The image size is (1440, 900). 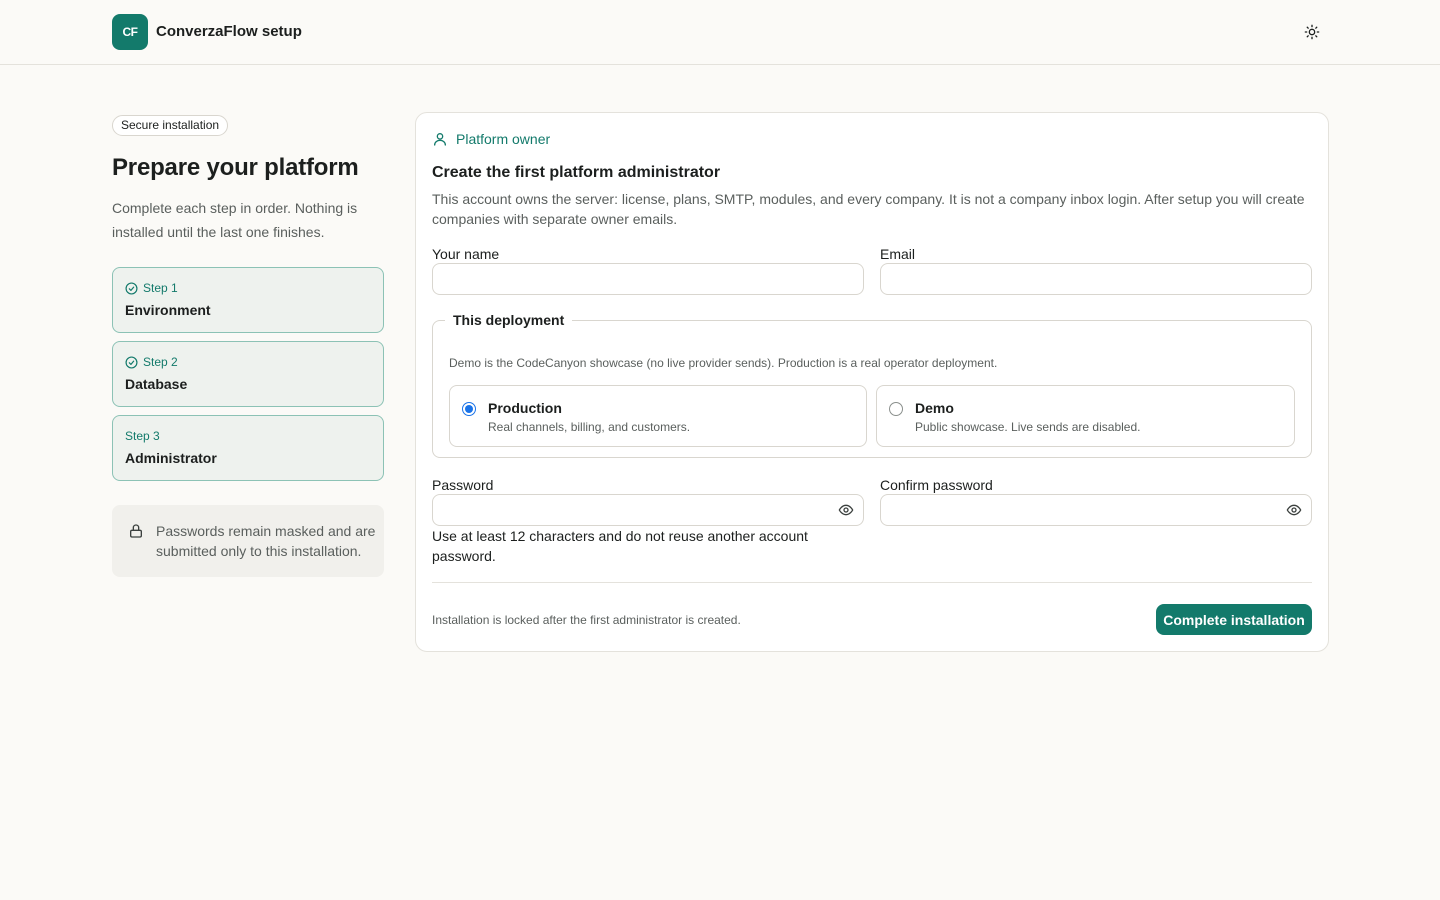 I want to click on deployment-legend: This deployment, so click(x=509, y=320).